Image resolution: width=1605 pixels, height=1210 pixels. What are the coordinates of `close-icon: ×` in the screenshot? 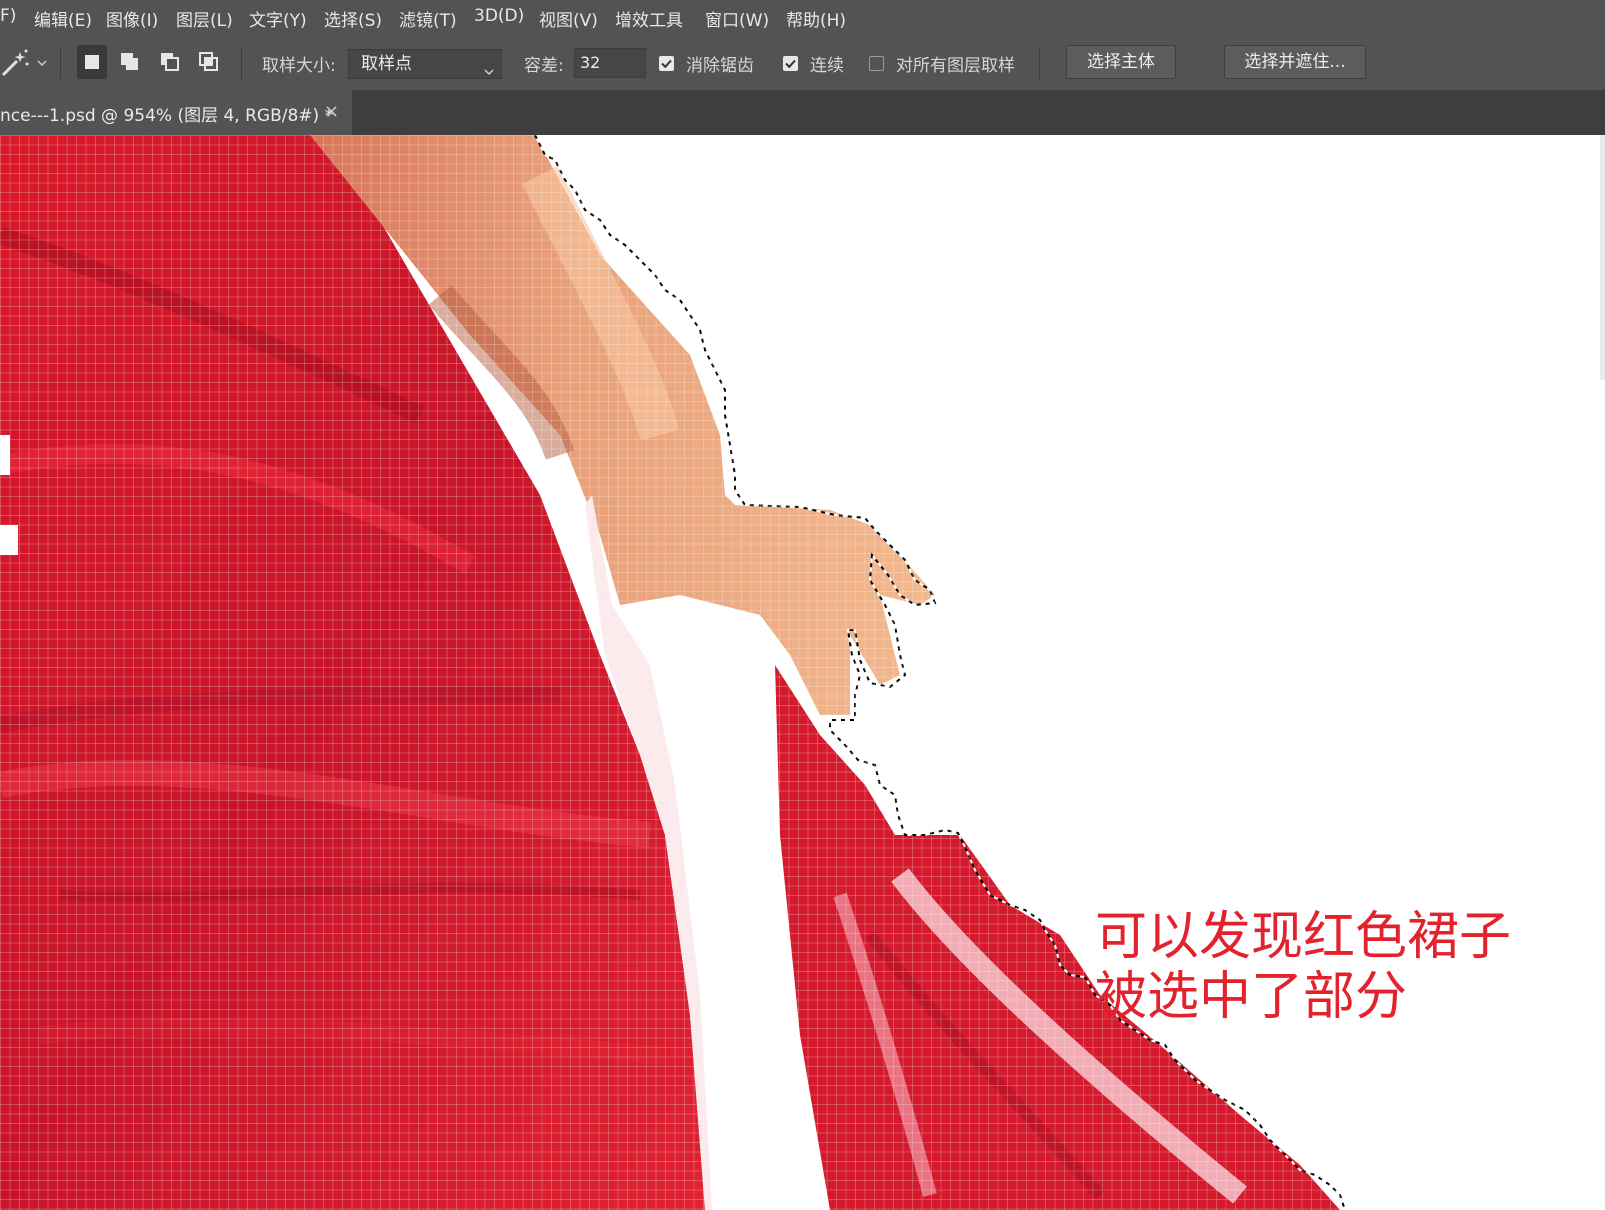 It's located at (331, 111).